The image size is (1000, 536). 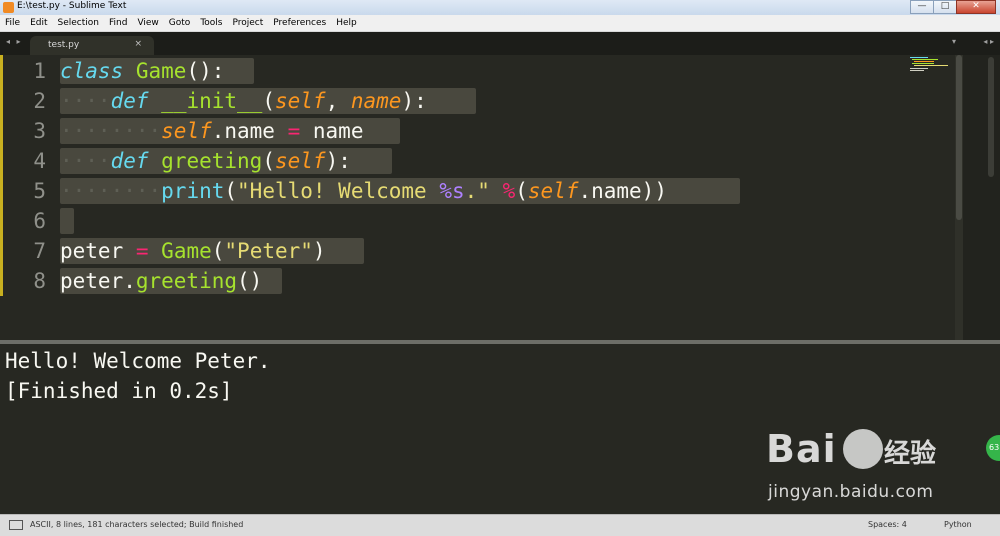 What do you see at coordinates (98, 281) in the screenshot?
I see `token-identifier: peter.` at bounding box center [98, 281].